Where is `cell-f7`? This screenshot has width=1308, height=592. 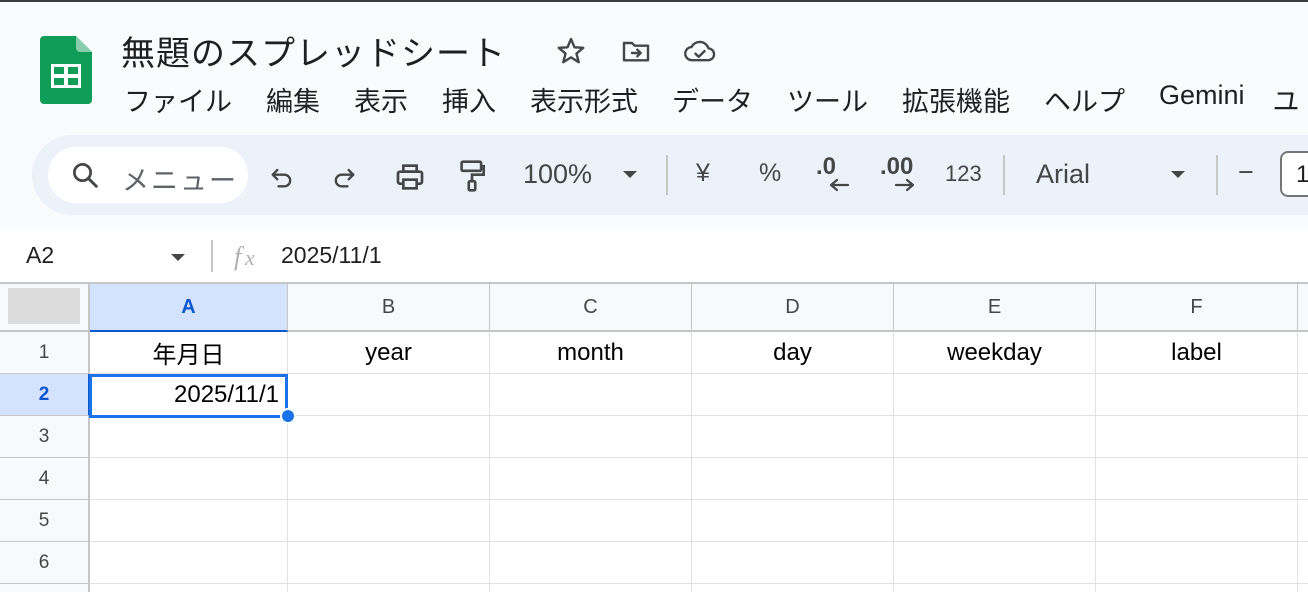
cell-f7 is located at coordinates (1197, 588).